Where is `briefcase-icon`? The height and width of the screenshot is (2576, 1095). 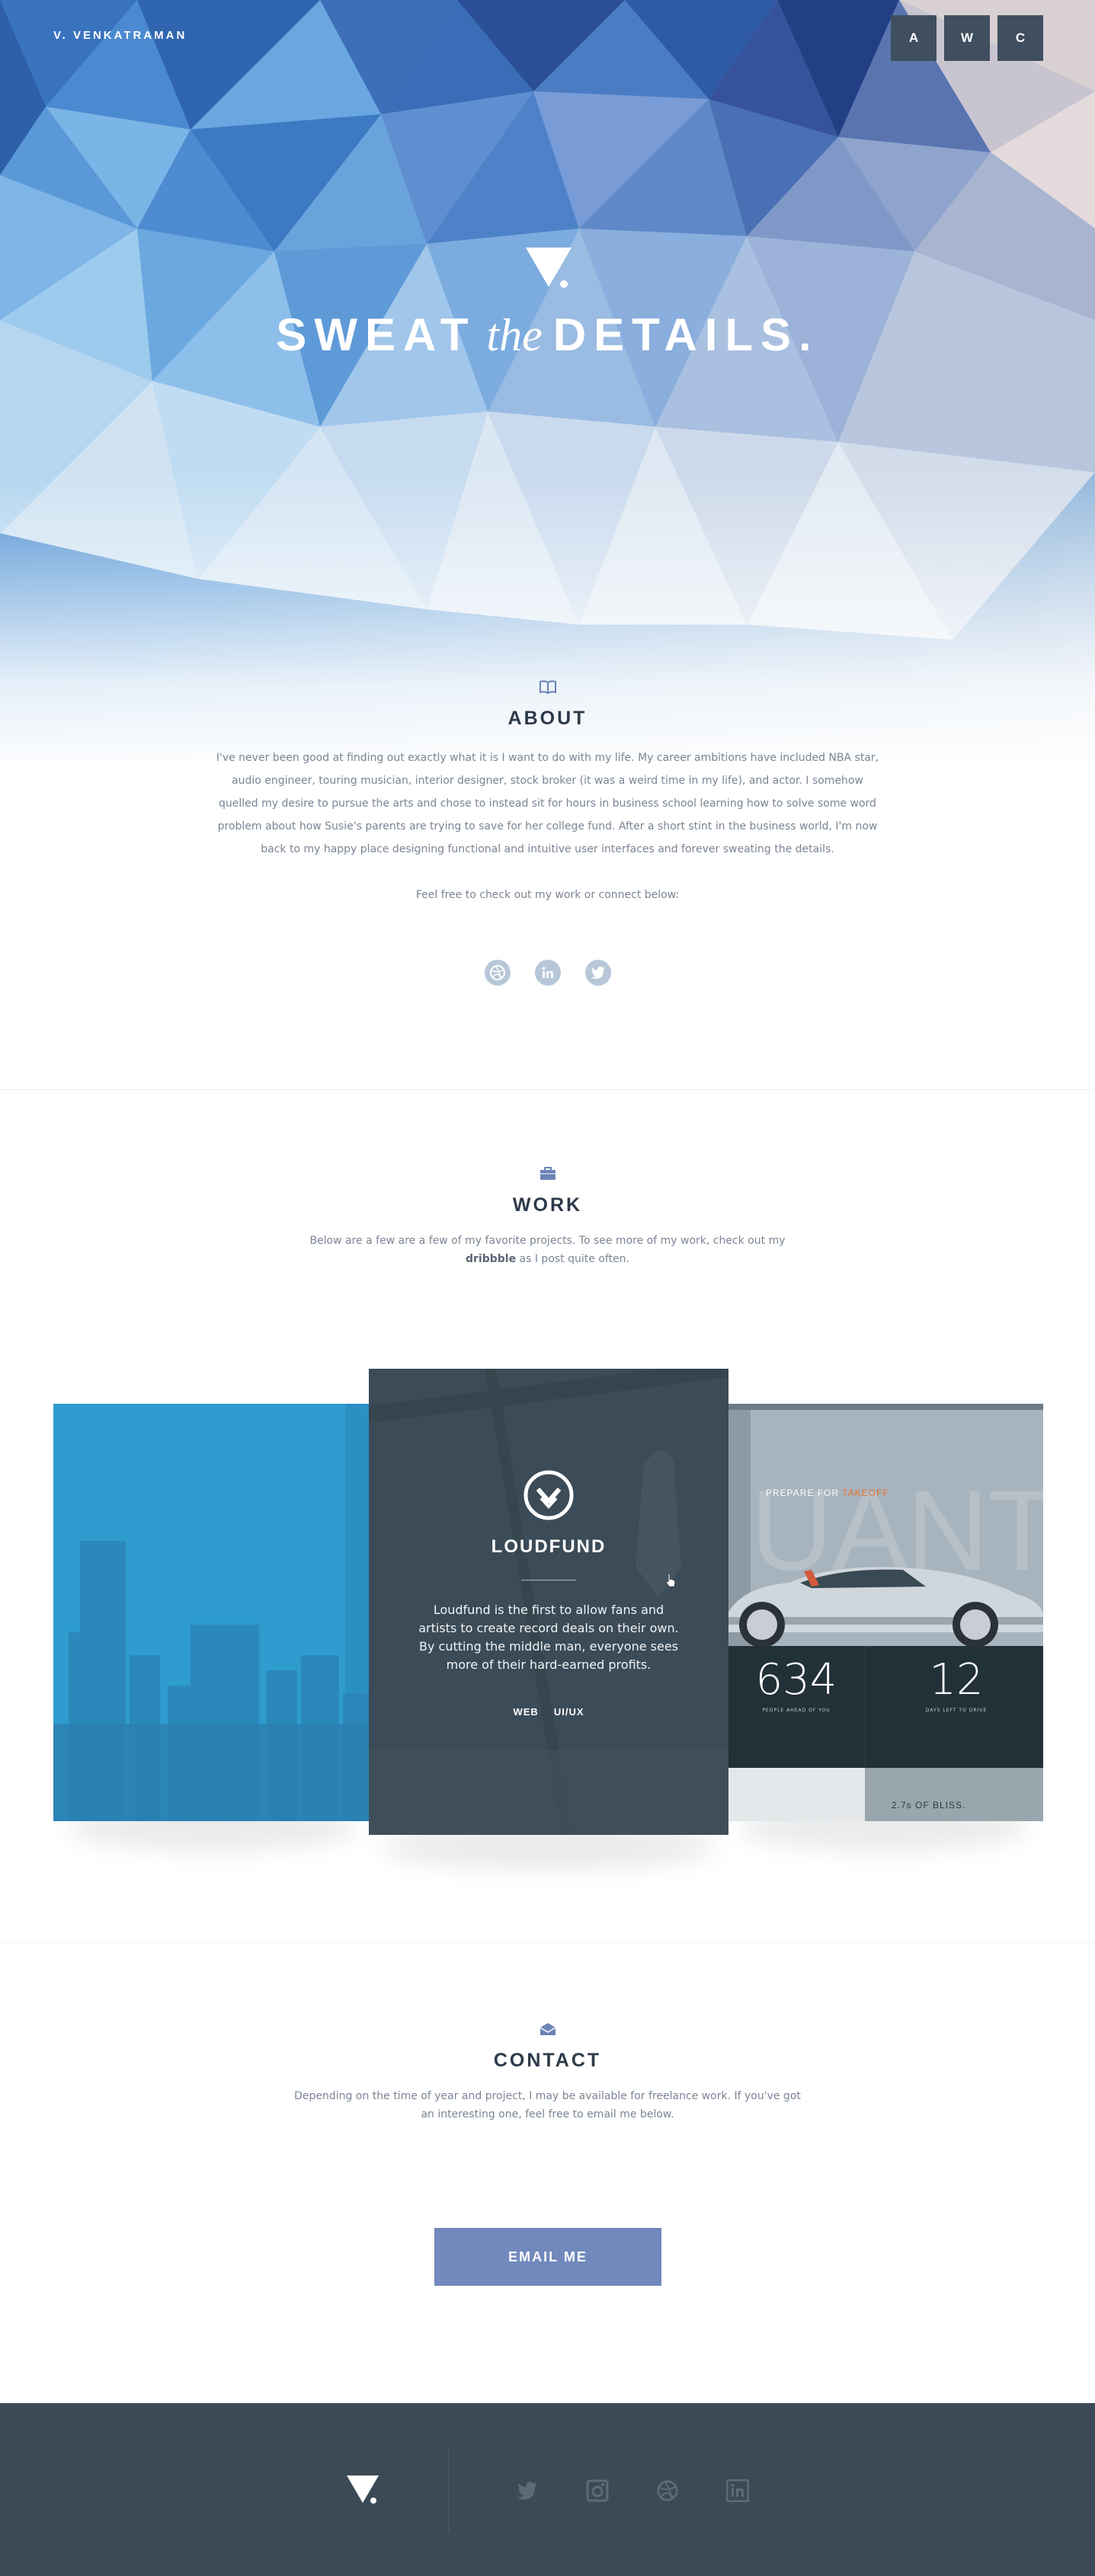
briefcase-icon is located at coordinates (547, 1174).